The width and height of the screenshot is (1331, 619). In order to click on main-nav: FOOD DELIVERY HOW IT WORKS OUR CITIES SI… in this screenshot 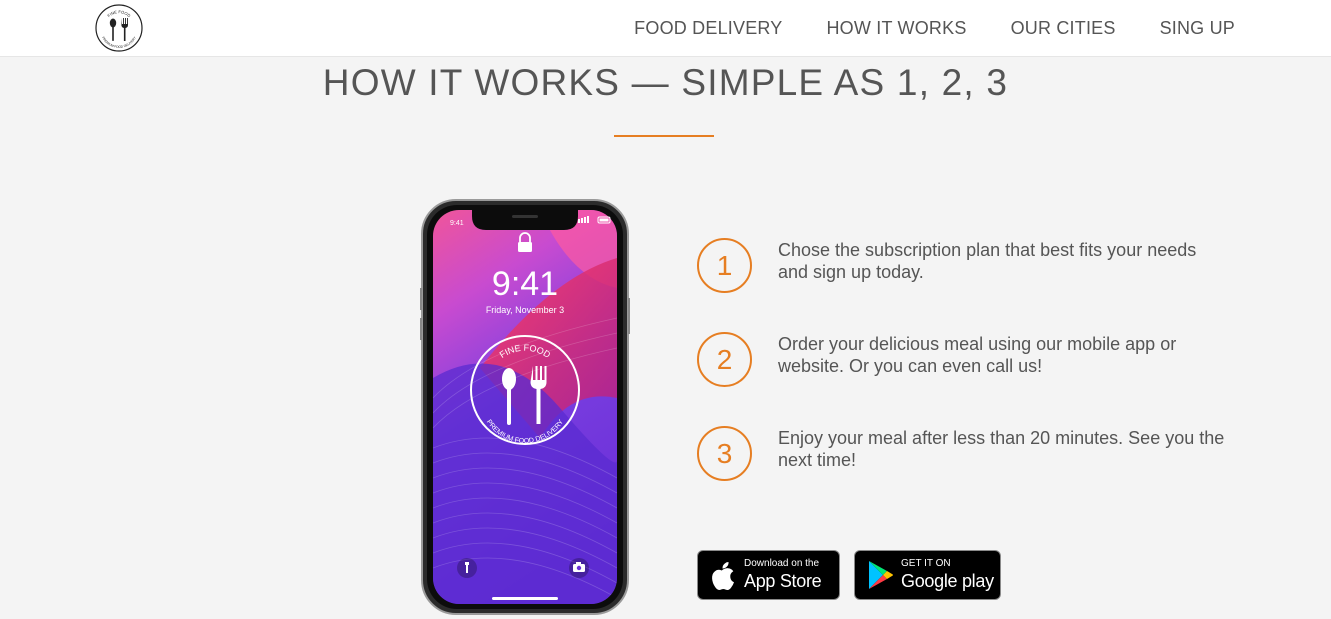, I will do `click(934, 28)`.